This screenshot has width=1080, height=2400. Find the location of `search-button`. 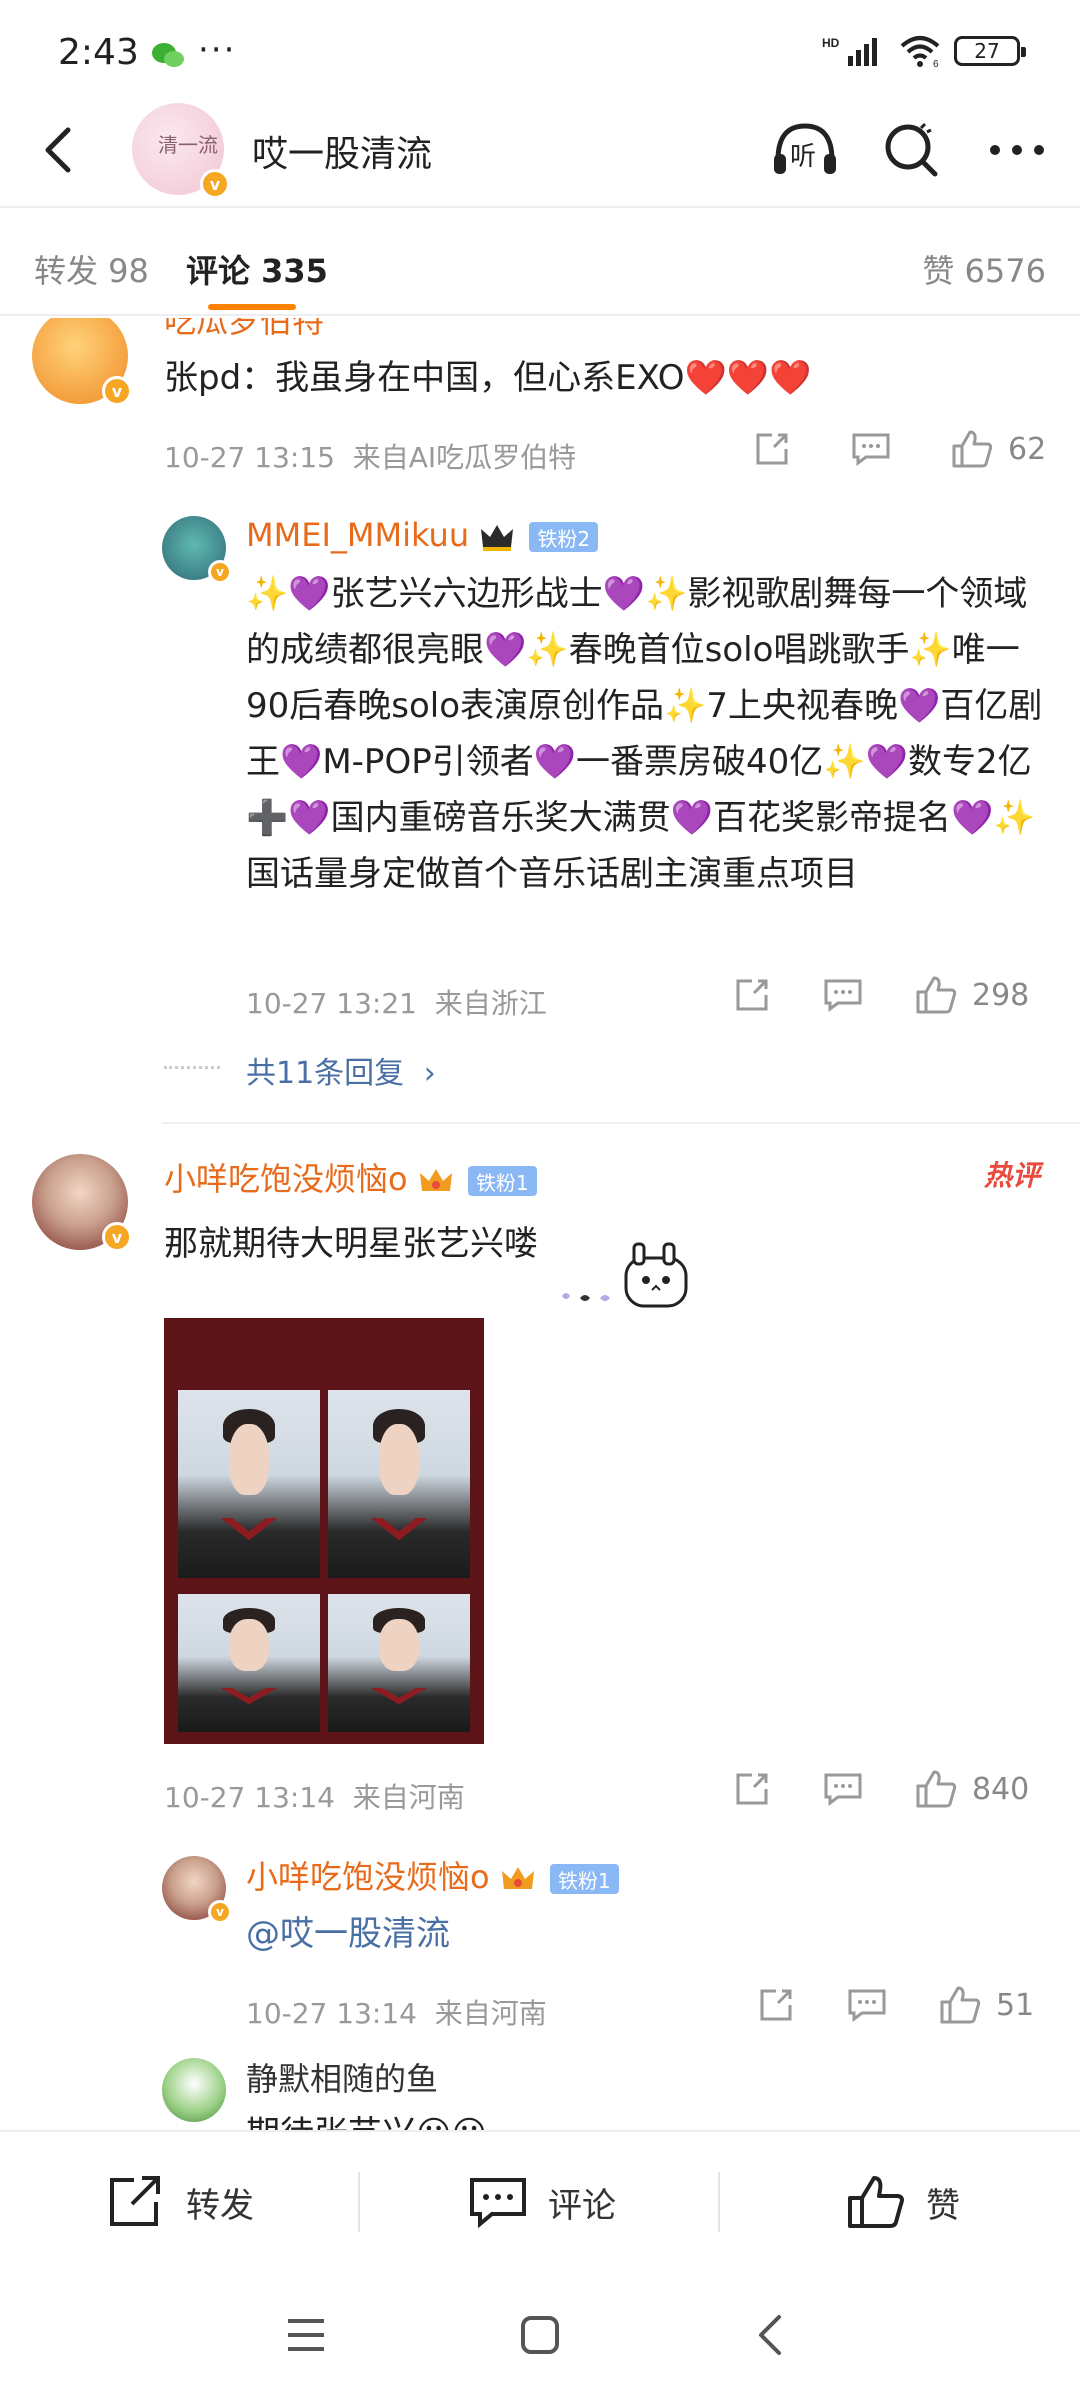

search-button is located at coordinates (911, 150).